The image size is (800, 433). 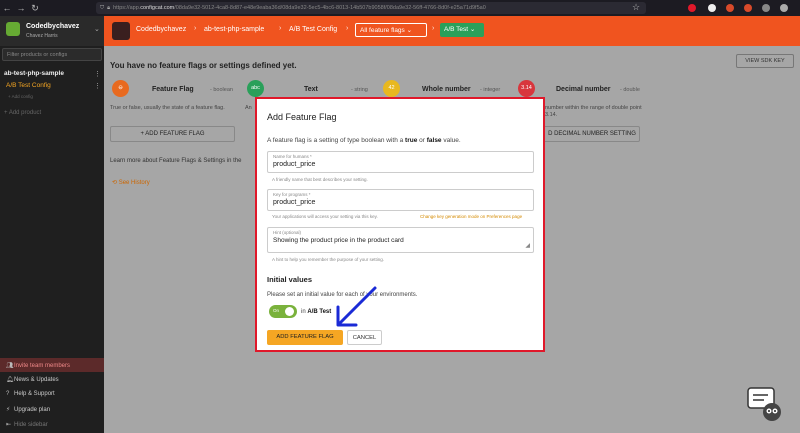 What do you see at coordinates (356, 306) in the screenshot?
I see `annotation-arrow-icon` at bounding box center [356, 306].